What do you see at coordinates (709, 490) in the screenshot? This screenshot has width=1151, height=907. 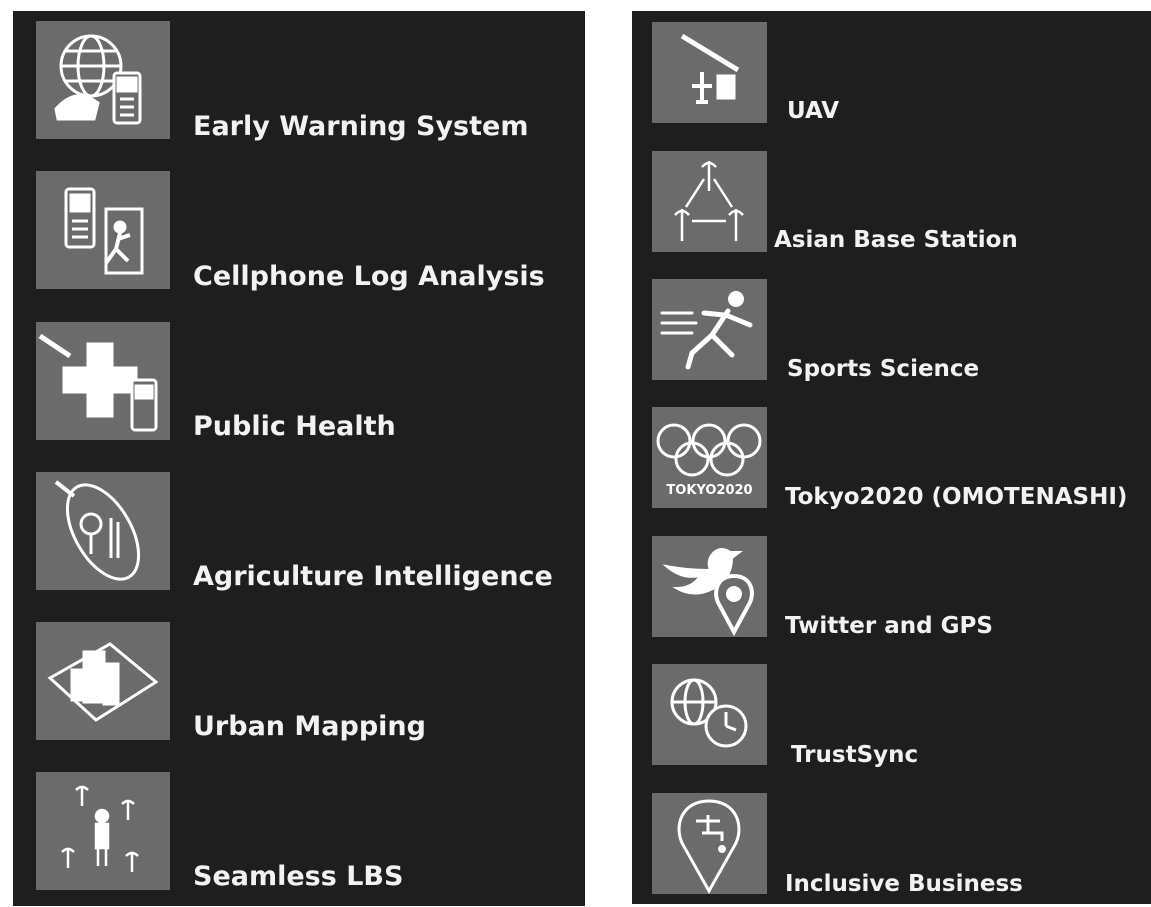 I see `tokyo2020-icon-text: TOKYO2020` at bounding box center [709, 490].